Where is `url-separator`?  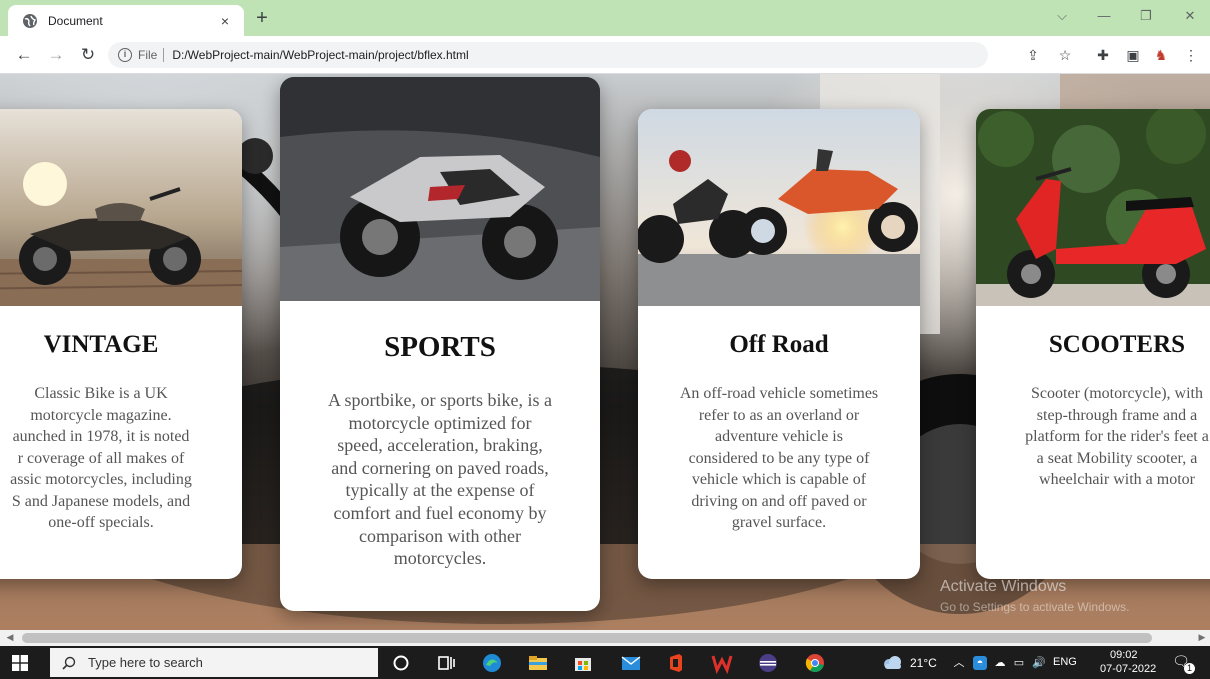 url-separator is located at coordinates (164, 55).